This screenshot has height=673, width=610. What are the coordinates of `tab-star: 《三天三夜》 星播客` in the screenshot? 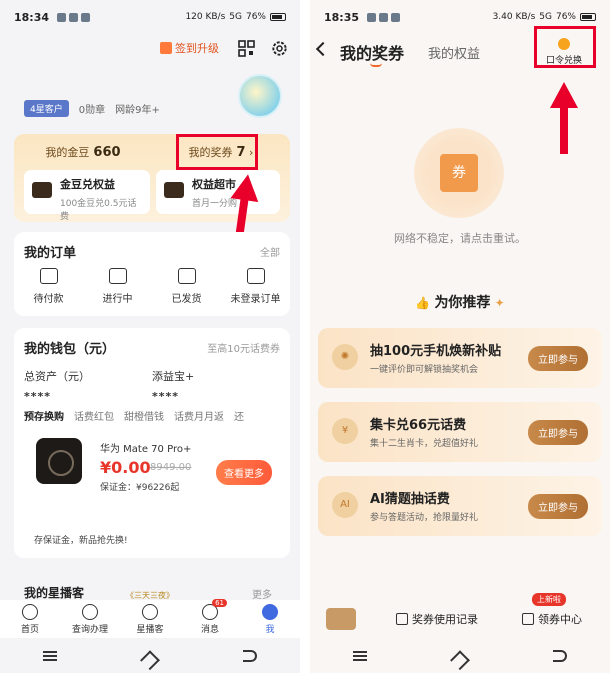 It's located at (150, 614).